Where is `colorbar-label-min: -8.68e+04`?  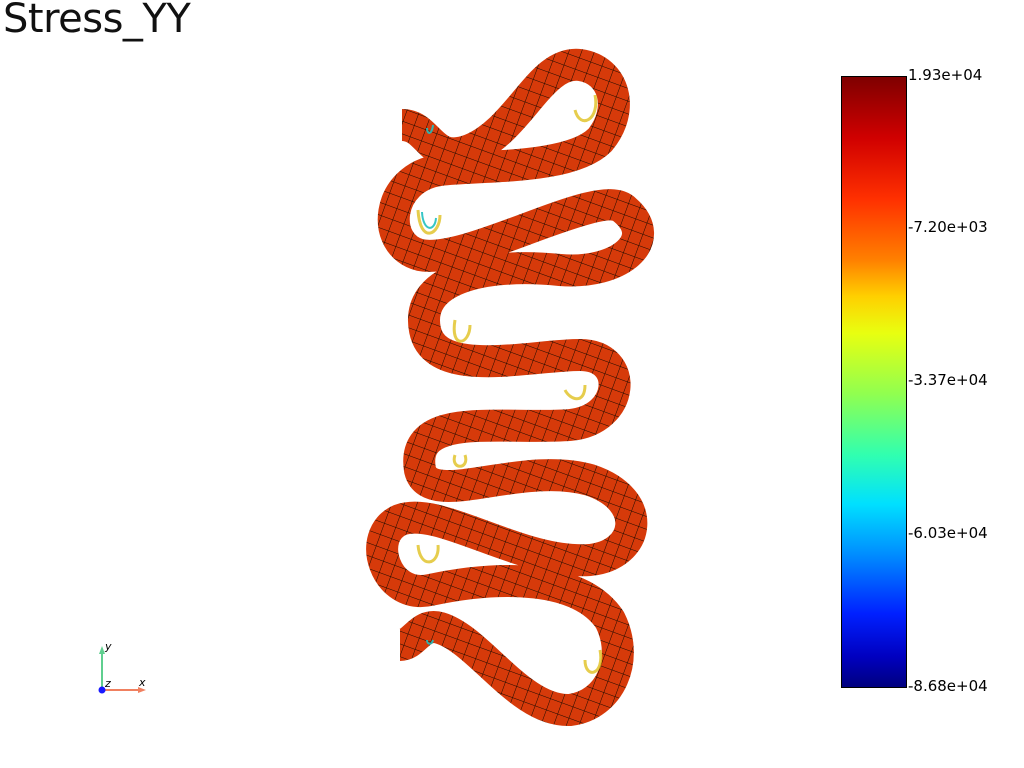
colorbar-label-min: -8.68e+04 is located at coordinates (948, 686).